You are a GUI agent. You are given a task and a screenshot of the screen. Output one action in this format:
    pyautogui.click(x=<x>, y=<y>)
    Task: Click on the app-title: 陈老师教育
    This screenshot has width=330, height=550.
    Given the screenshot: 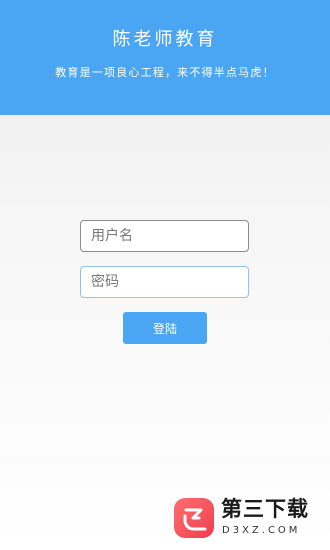 What is the action you would take?
    pyautogui.click(x=165, y=39)
    